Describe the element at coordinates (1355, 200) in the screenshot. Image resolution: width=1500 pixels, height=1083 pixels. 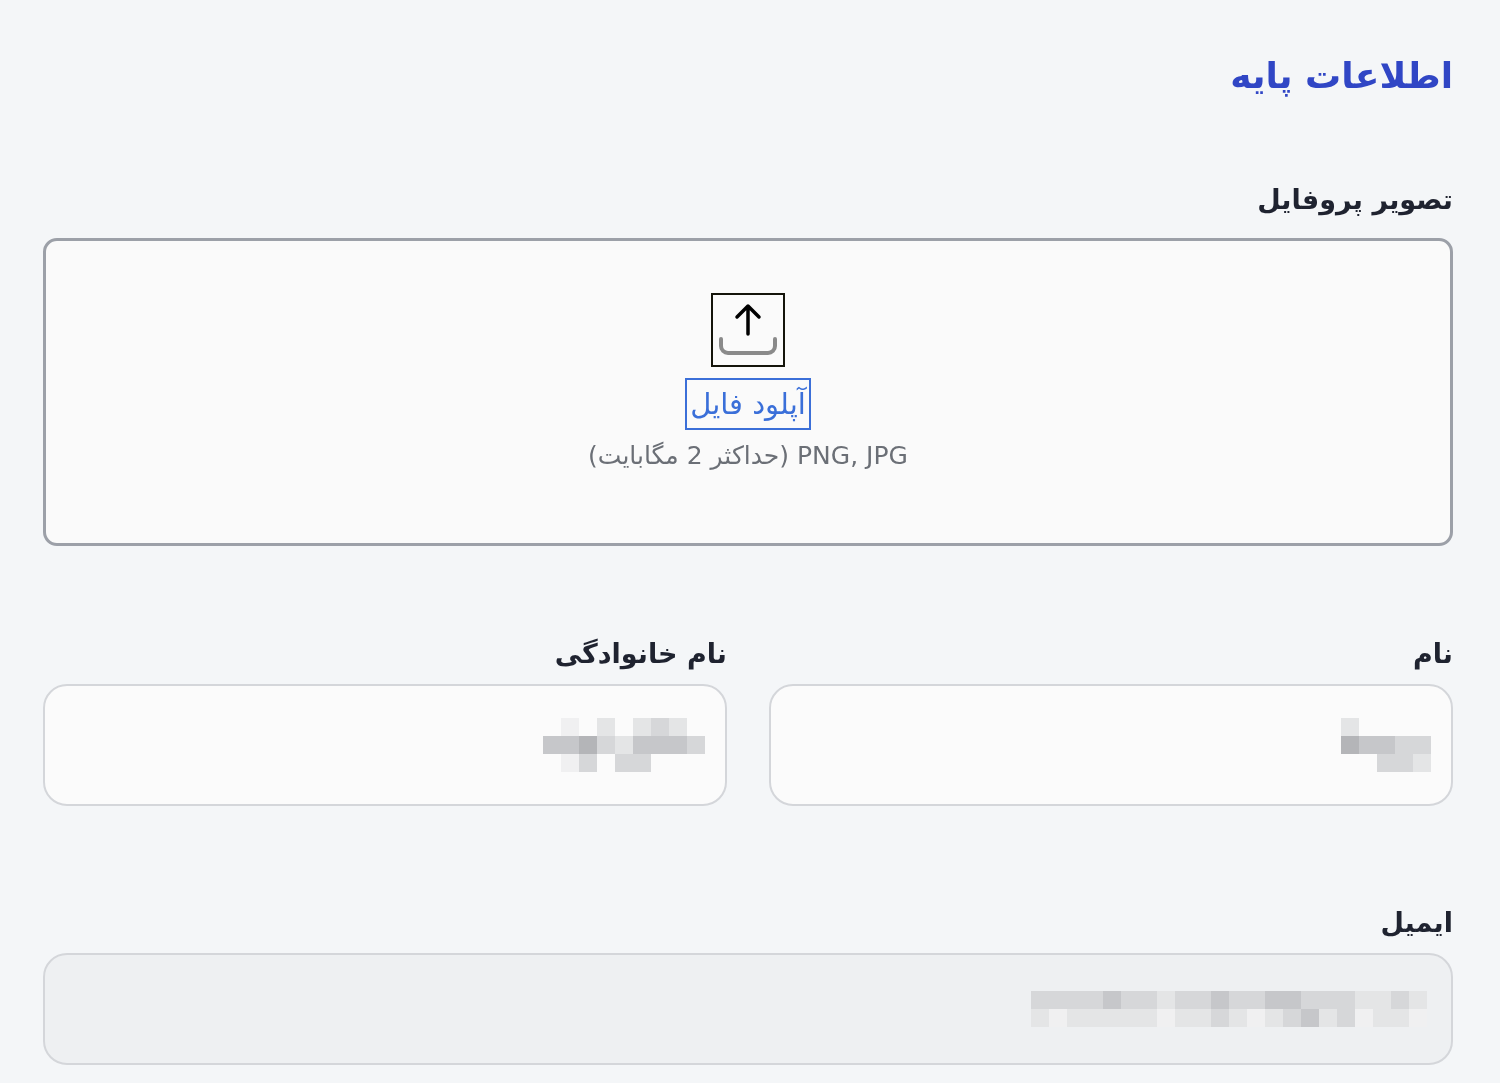
I see `field-label: تصویر پروفایل` at that location.